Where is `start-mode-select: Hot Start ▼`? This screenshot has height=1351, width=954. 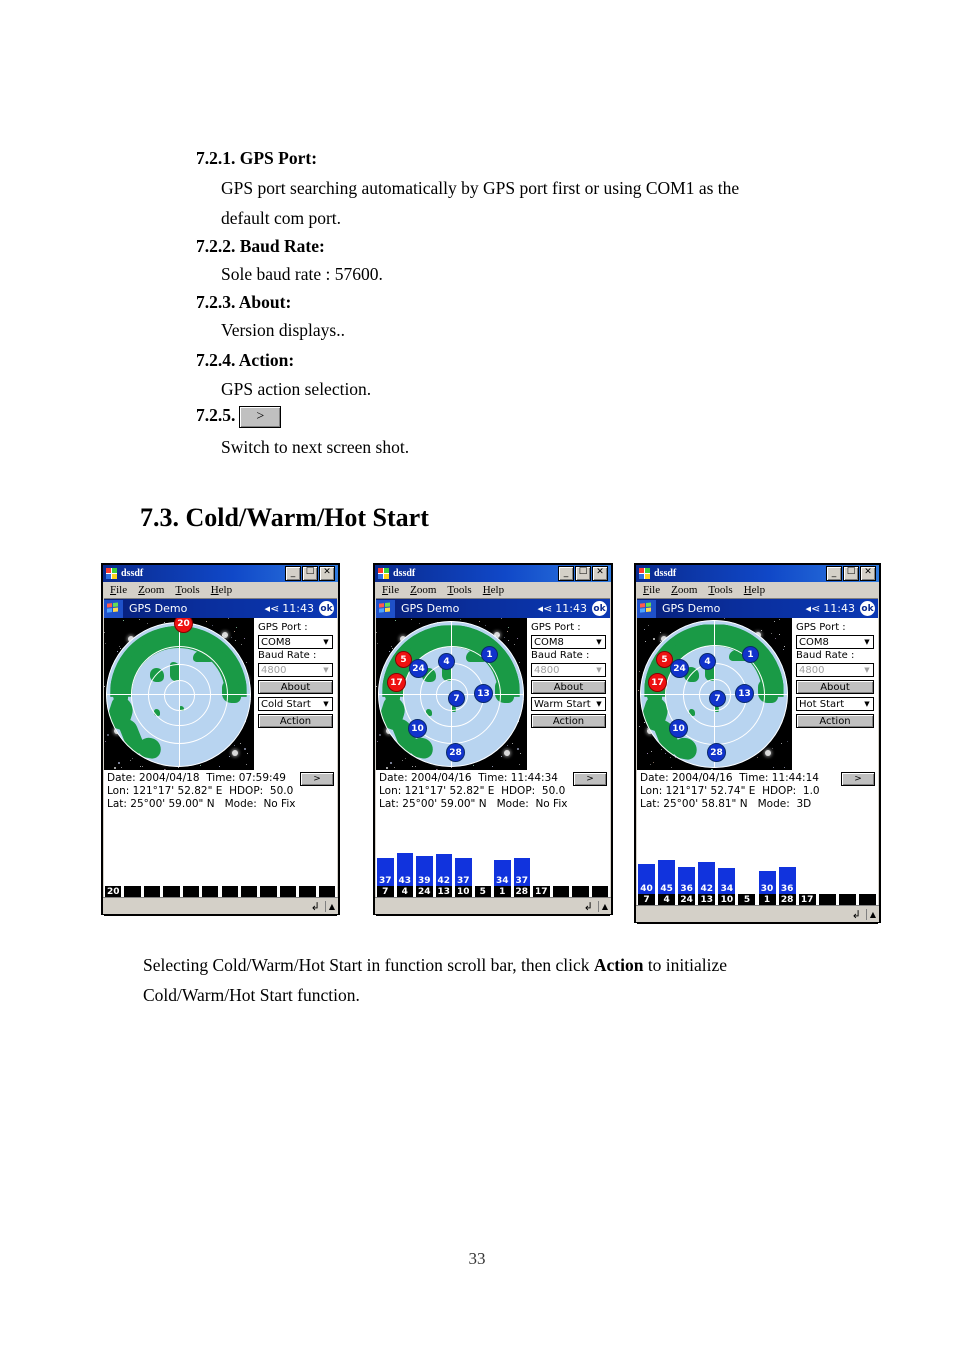 start-mode-select: Hot Start ▼ is located at coordinates (835, 704).